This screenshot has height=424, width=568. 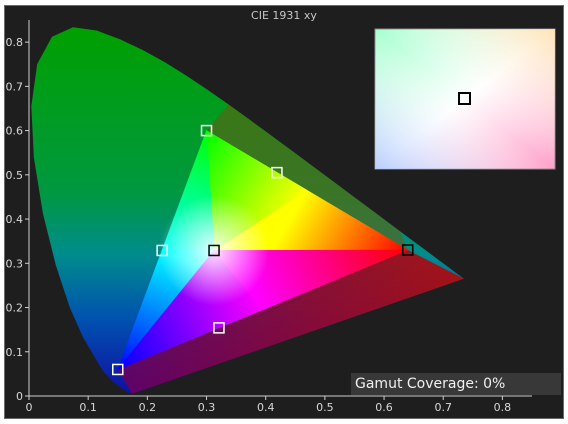 What do you see at coordinates (29, 407) in the screenshot?
I see `x-tick-label: 0` at bounding box center [29, 407].